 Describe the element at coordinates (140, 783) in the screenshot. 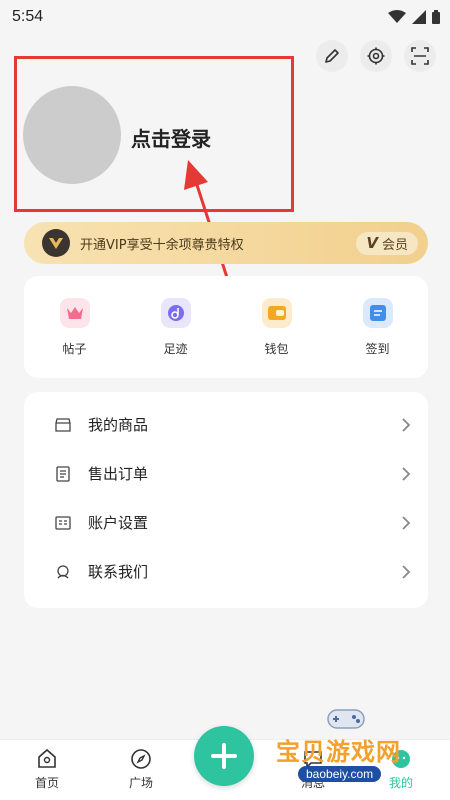

I see `nav-plaza-label: 广场` at that location.